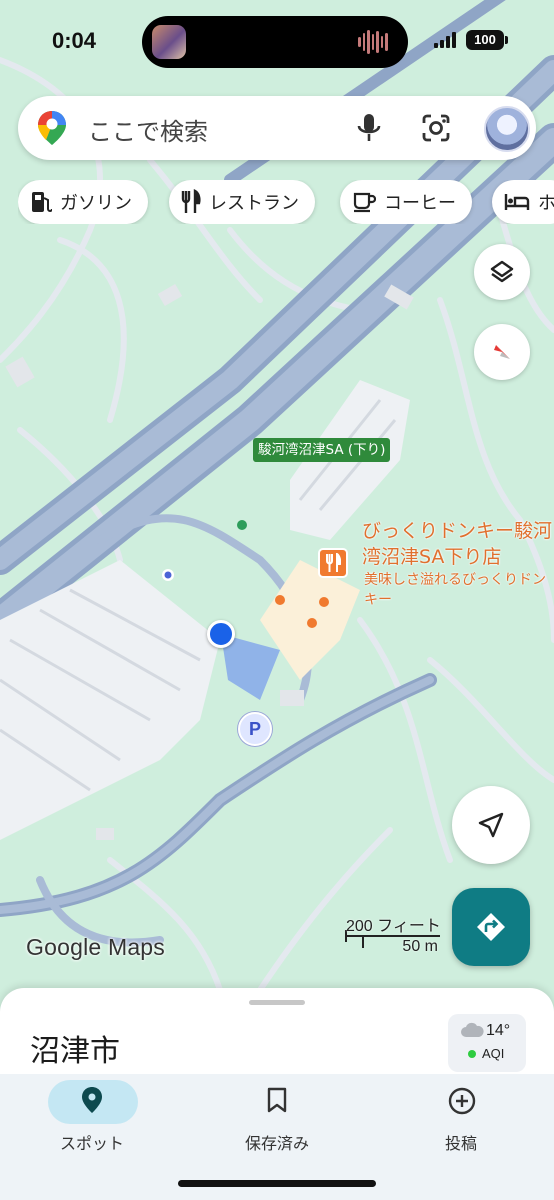  Describe the element at coordinates (506, 40) in the screenshot. I see `battery-tip` at that location.